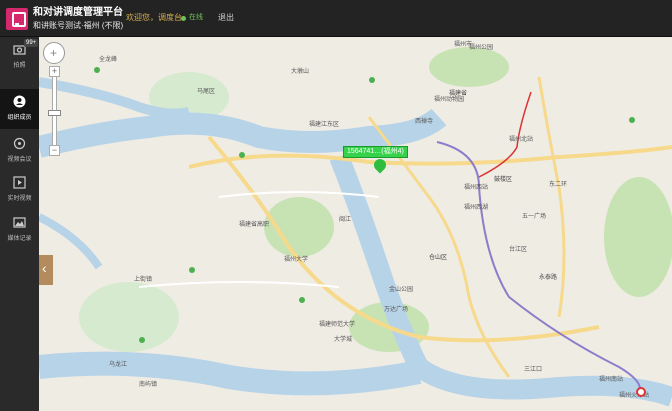 The height and width of the screenshot is (411, 672). I want to click on panel-collapse-toggle, so click(46, 270).